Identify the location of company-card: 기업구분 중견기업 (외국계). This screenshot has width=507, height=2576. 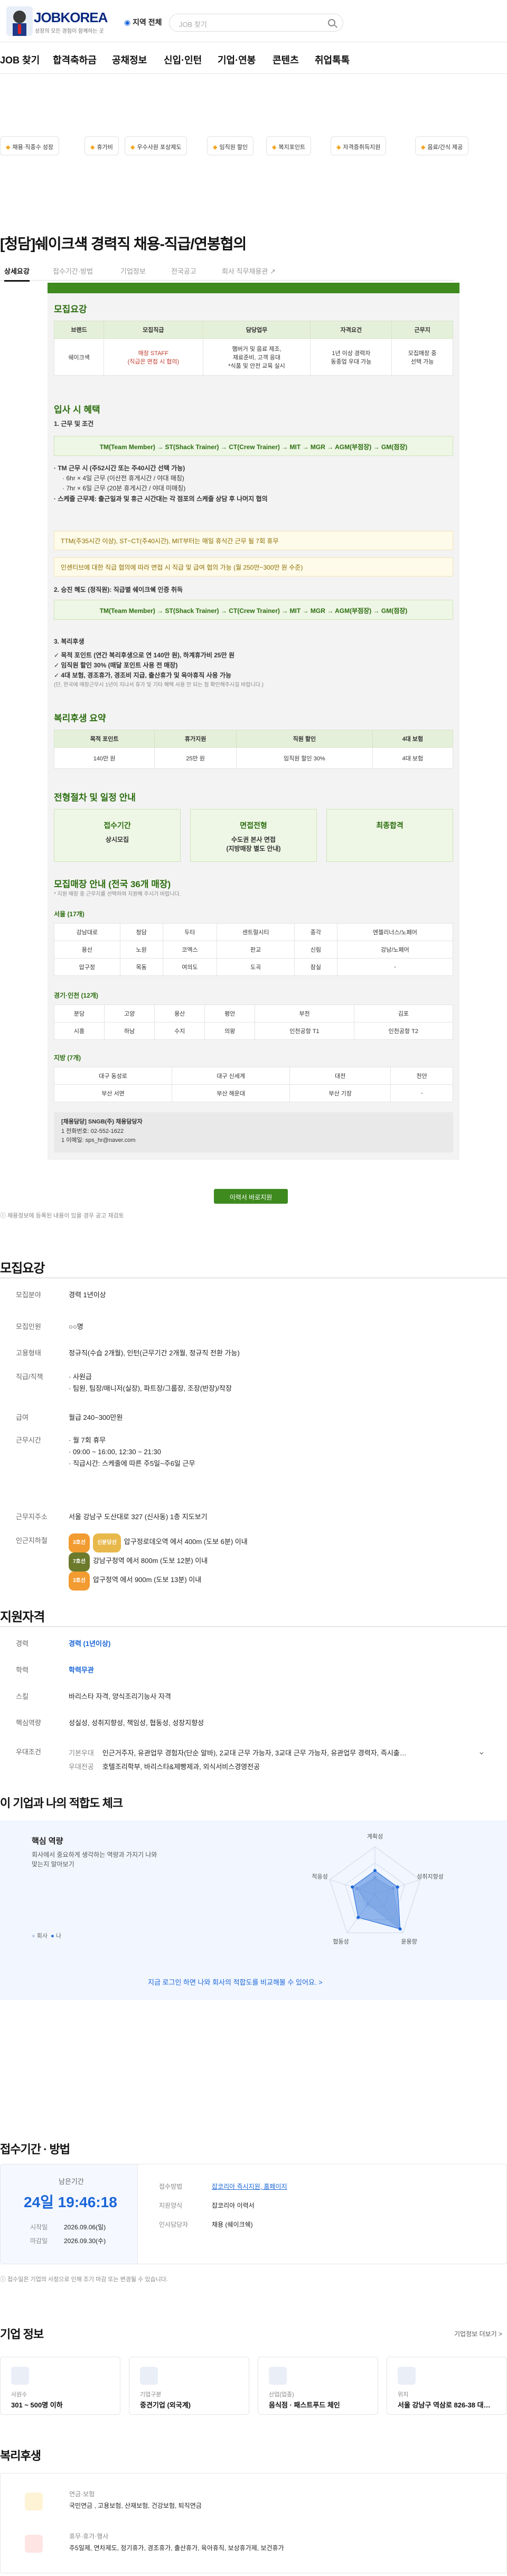
(189, 2386).